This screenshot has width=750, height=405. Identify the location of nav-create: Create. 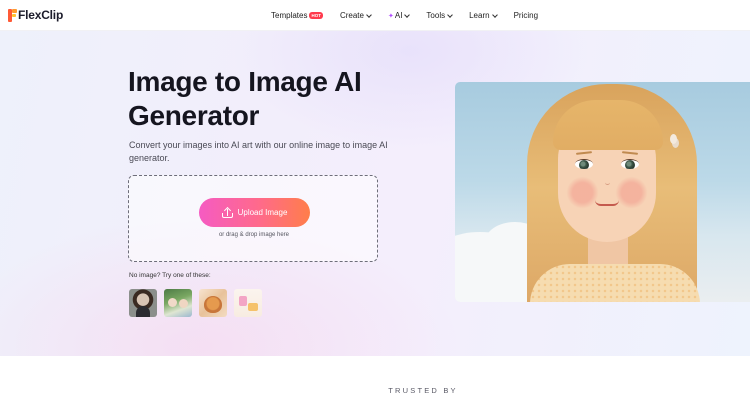
(355, 15).